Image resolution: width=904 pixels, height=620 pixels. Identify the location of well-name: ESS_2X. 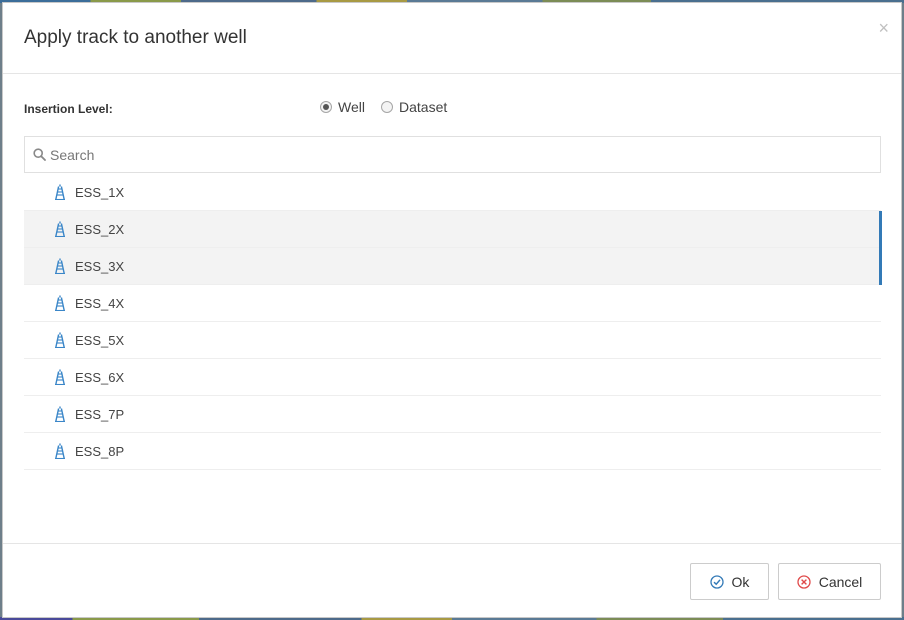
(100, 229).